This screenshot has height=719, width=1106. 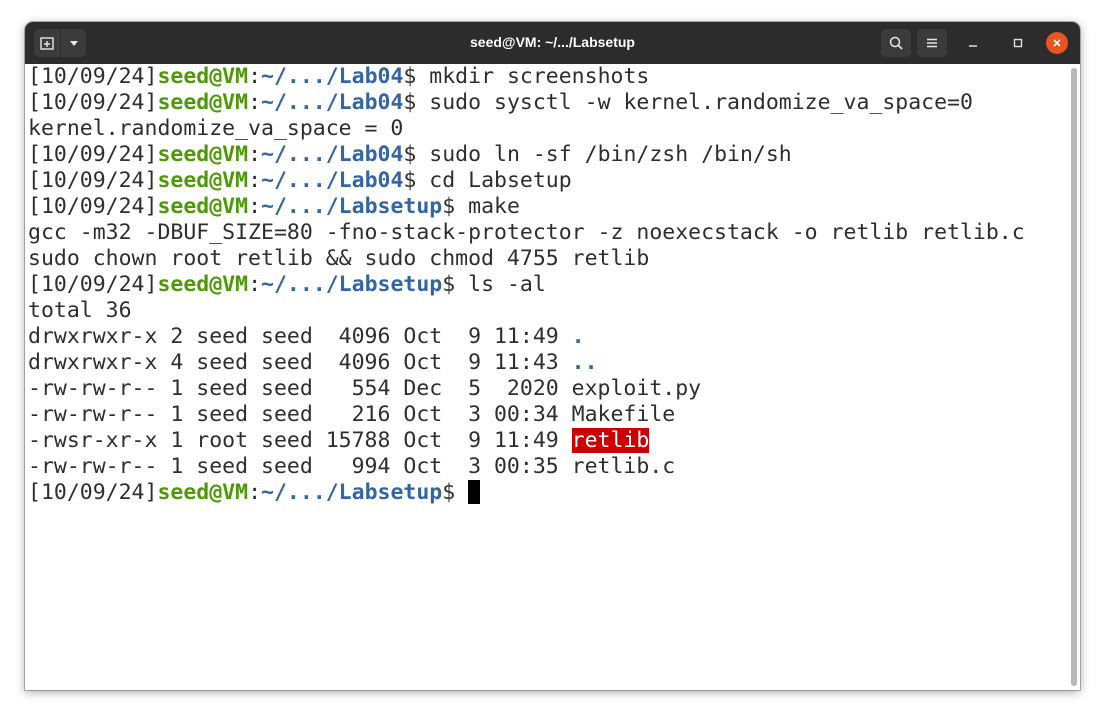 What do you see at coordinates (552, 43) in the screenshot?
I see `title-bar: seed@VM: ~/.../Labsetup` at bounding box center [552, 43].